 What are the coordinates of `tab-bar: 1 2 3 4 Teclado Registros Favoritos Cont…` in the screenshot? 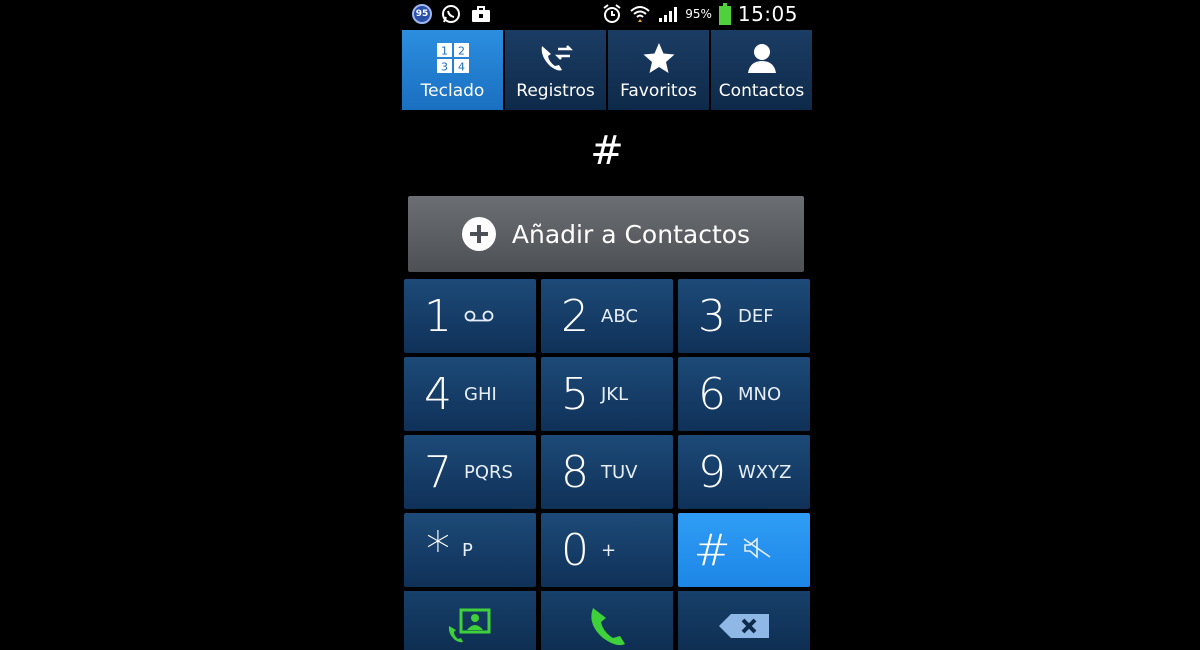 It's located at (607, 70).